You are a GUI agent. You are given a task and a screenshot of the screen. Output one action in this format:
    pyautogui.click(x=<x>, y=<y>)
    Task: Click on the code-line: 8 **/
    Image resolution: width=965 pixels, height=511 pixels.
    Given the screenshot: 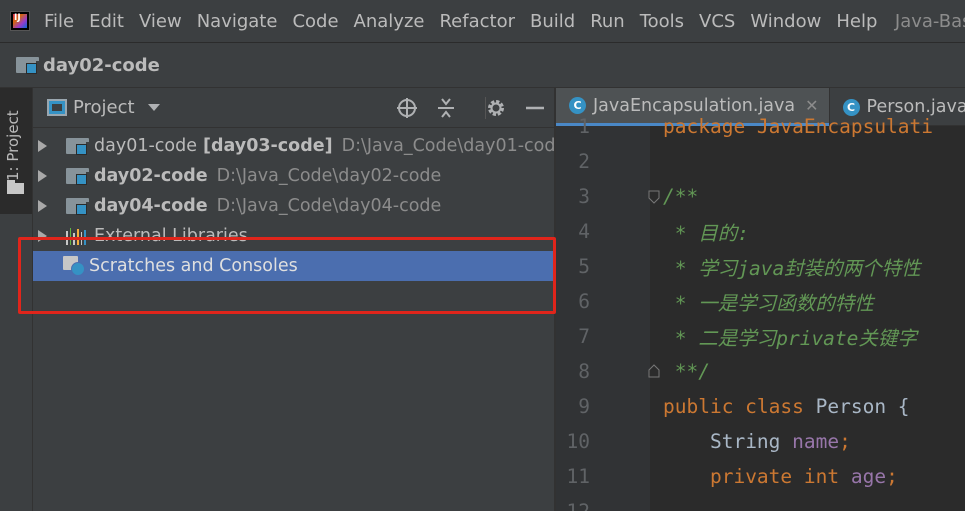 What is the action you would take?
    pyautogui.click(x=760, y=371)
    